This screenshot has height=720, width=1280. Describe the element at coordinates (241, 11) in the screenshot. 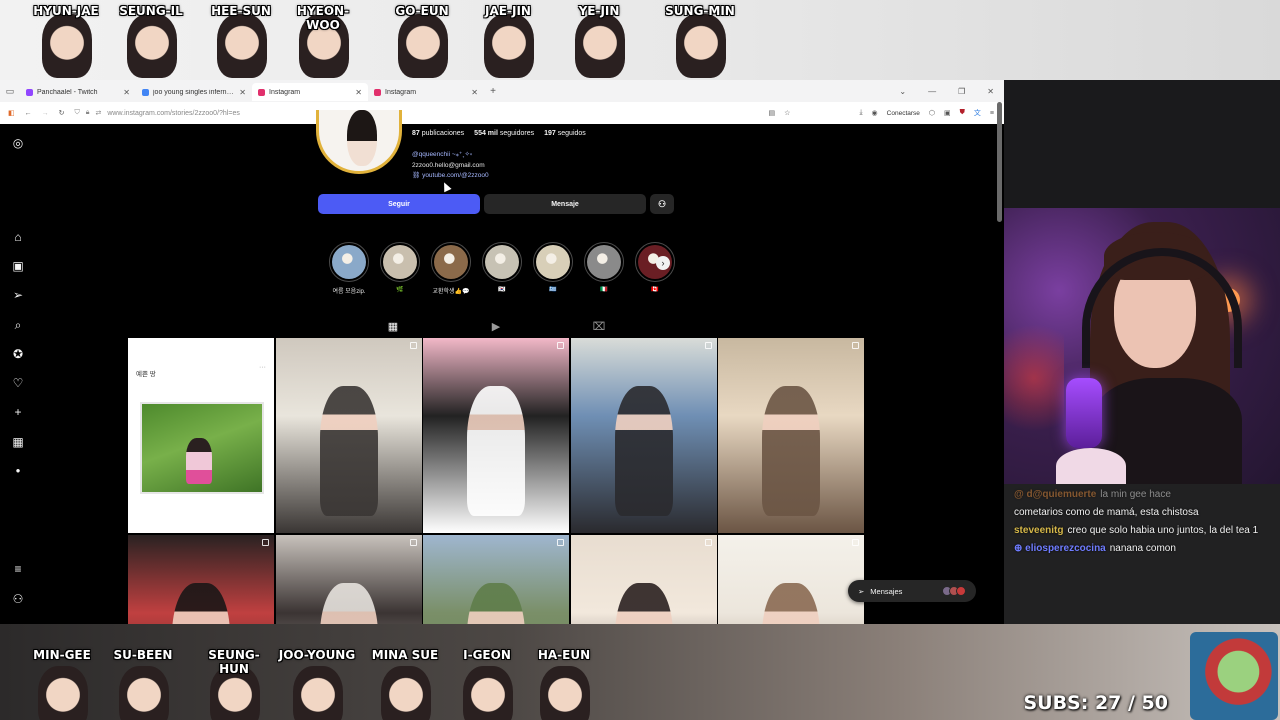

I see `cast-name: HEE-SUN` at that location.